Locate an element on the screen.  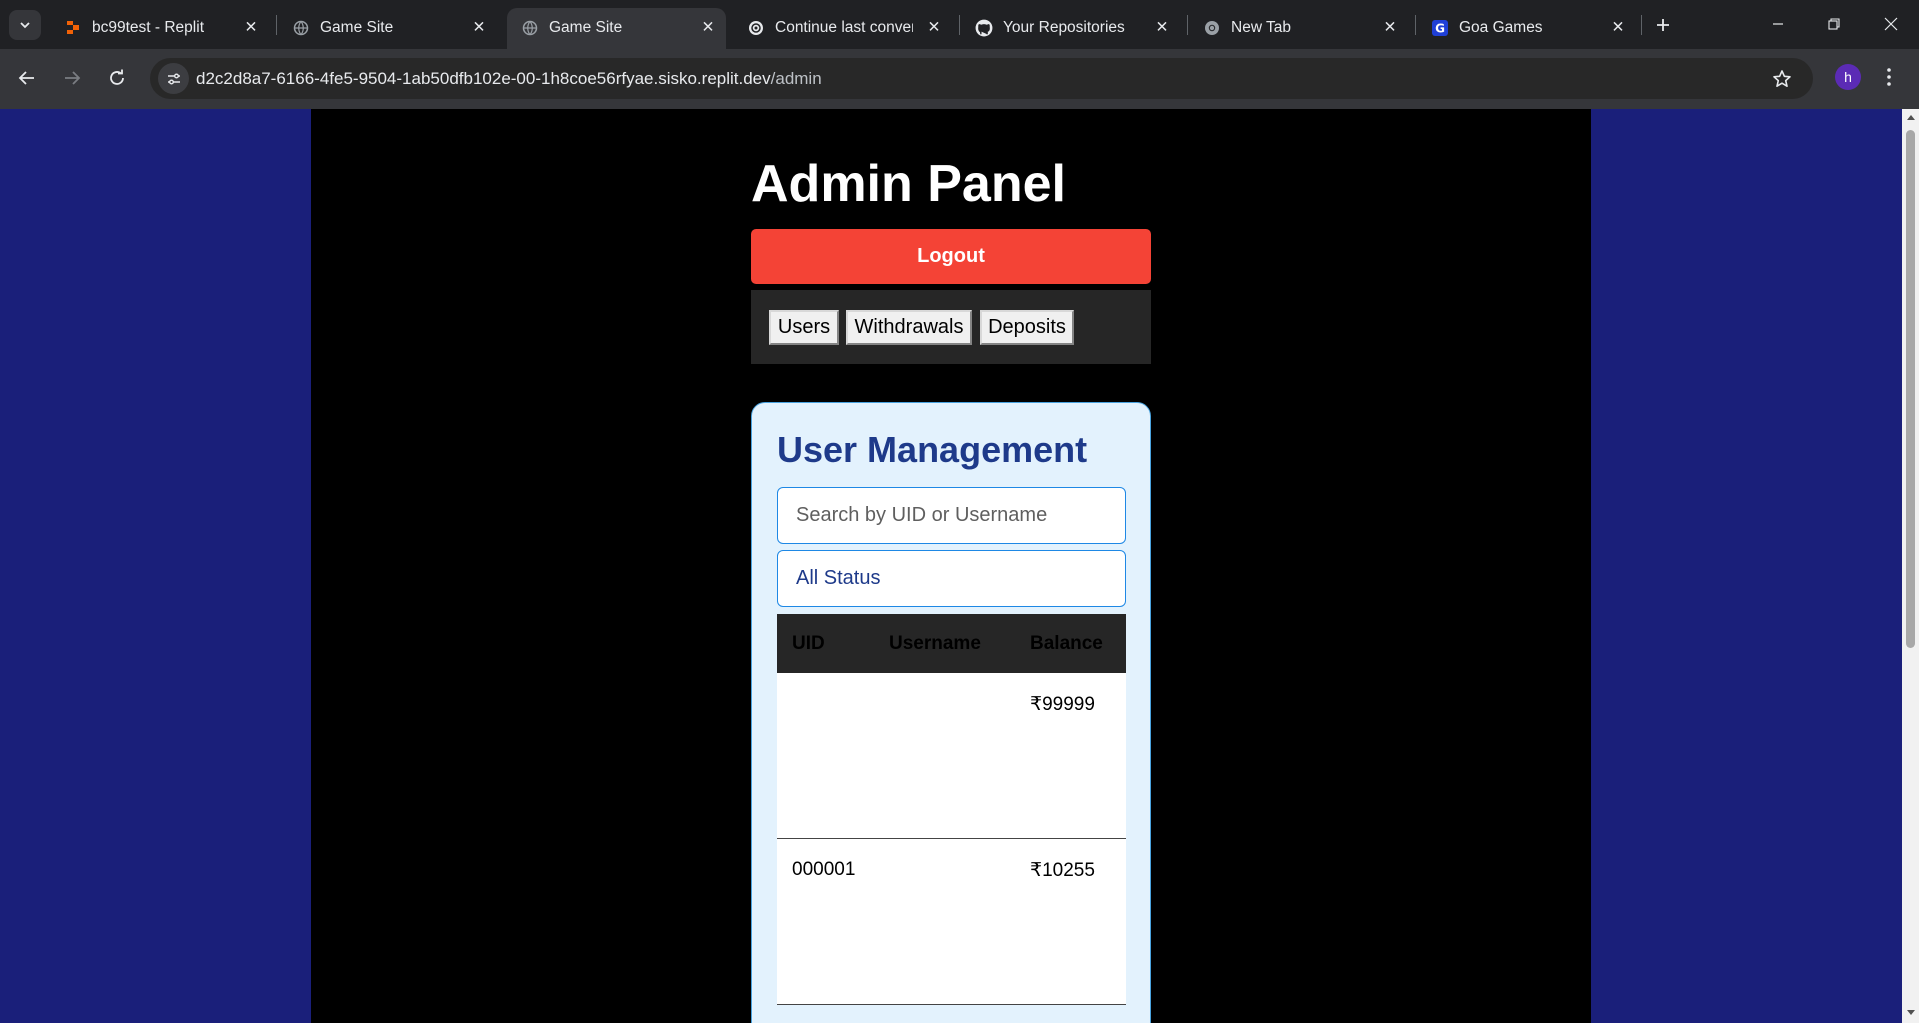
nav-deposits-button: Deposits is located at coordinates (1027, 327).